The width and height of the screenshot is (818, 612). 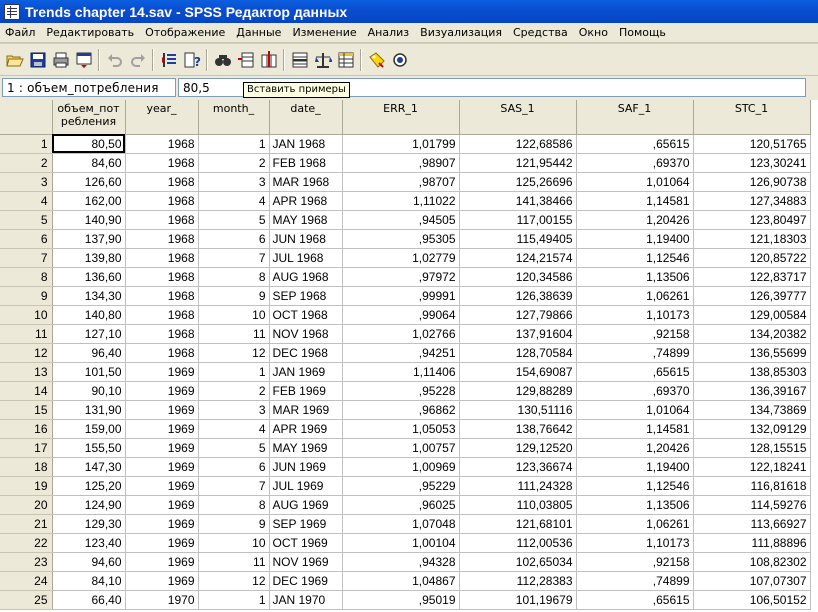 What do you see at coordinates (26, 372) in the screenshot?
I see `row-number: 13` at bounding box center [26, 372].